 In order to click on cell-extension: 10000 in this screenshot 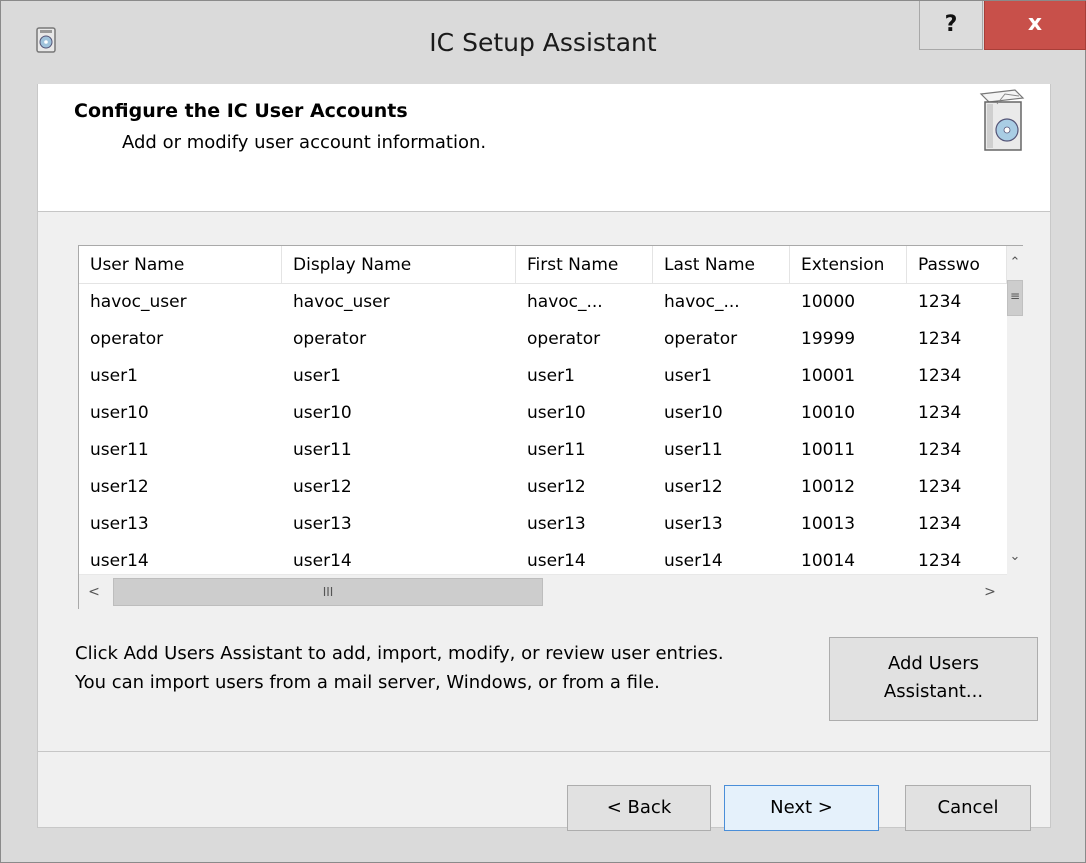, I will do `click(828, 302)`.